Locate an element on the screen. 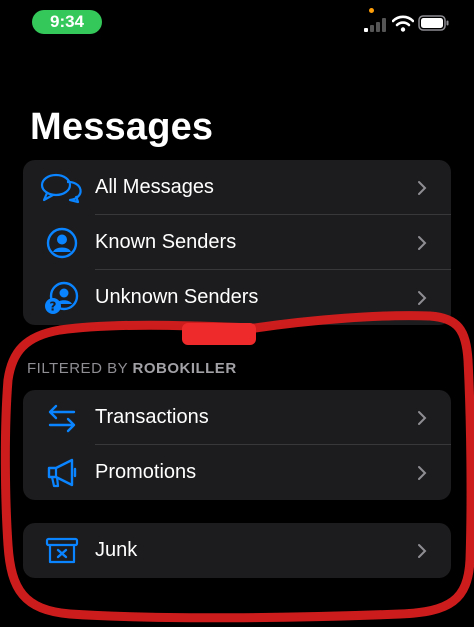  section-header-filtered: FILTERED BY ROBOKILLER is located at coordinates (132, 368).